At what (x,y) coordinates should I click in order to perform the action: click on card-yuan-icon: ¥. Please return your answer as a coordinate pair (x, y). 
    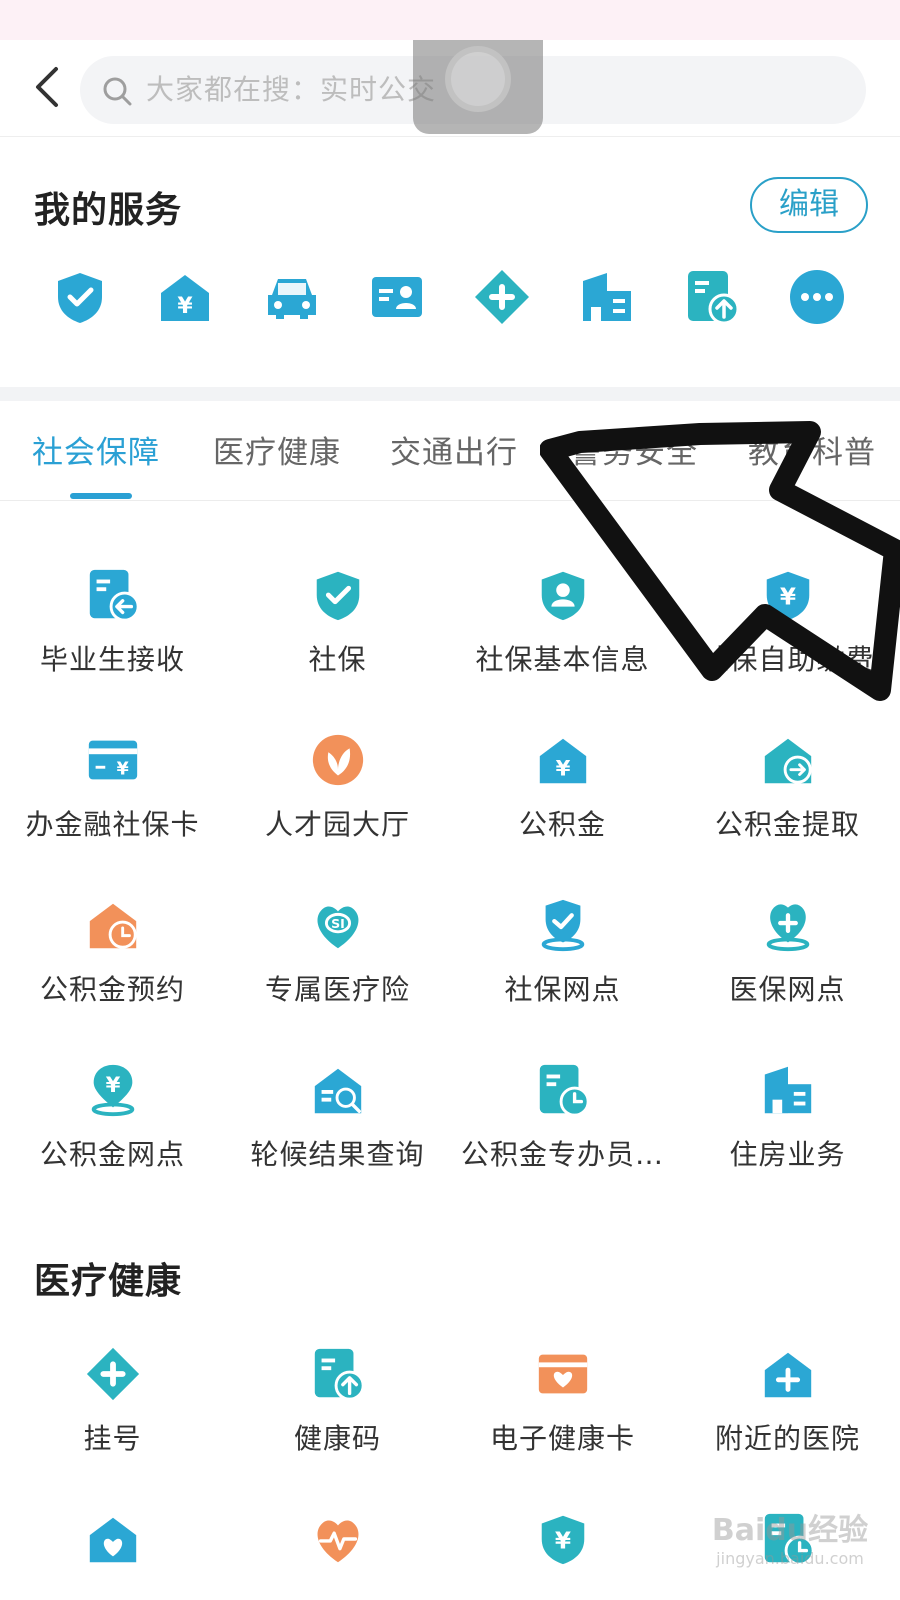
    Looking at the image, I should click on (113, 760).